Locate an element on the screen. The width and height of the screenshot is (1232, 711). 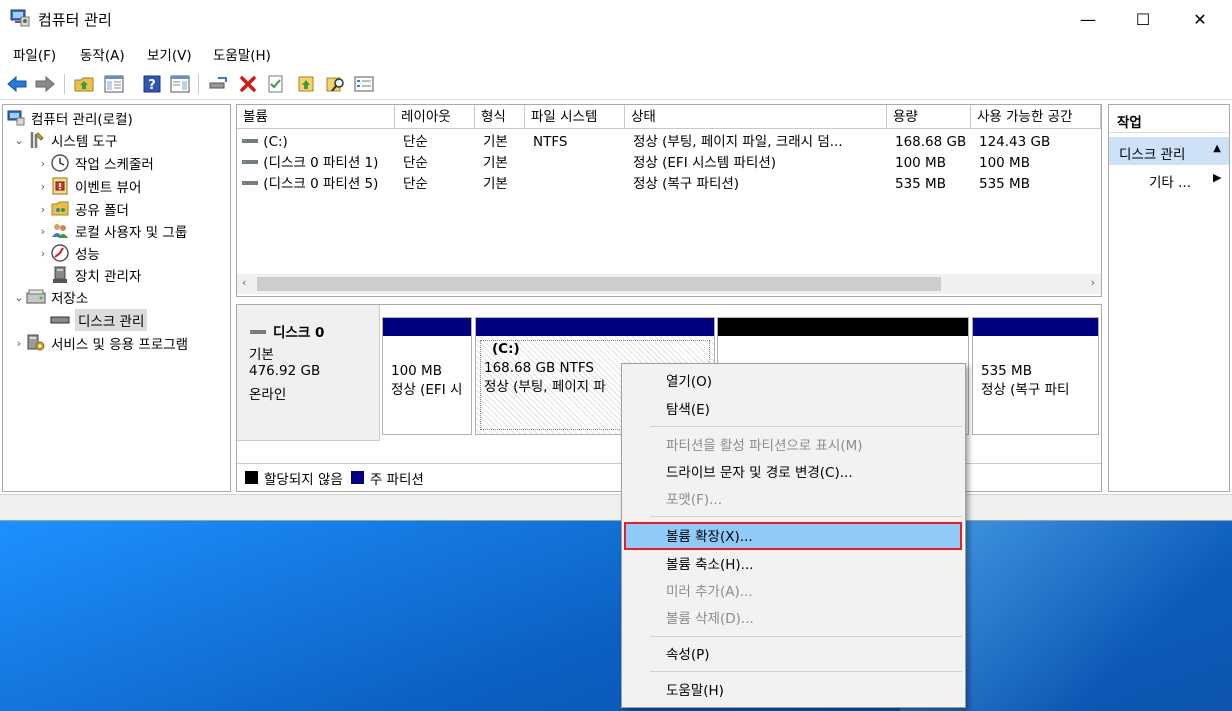
volume-drive-icon is located at coordinates (250, 162).